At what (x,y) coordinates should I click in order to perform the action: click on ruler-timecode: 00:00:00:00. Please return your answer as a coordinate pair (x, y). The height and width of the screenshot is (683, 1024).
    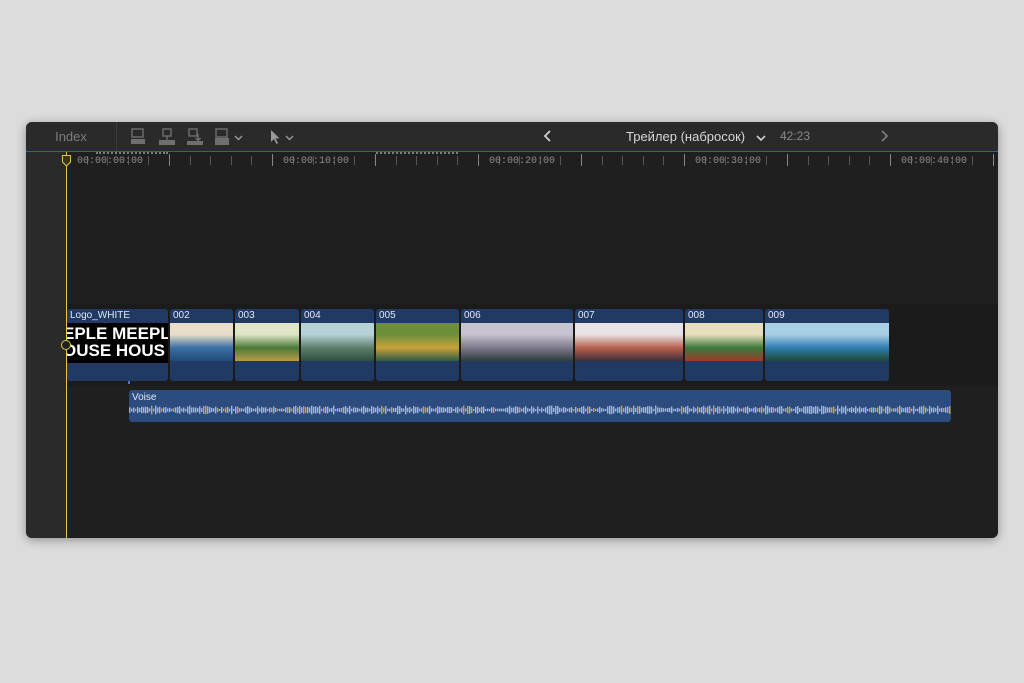
    Looking at the image, I should click on (110, 161).